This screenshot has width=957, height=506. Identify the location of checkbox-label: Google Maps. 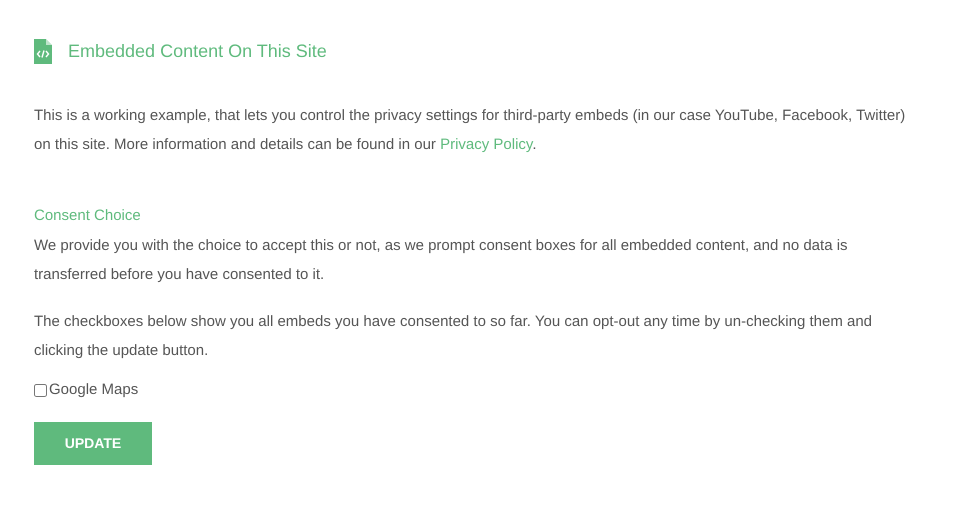
(93, 390).